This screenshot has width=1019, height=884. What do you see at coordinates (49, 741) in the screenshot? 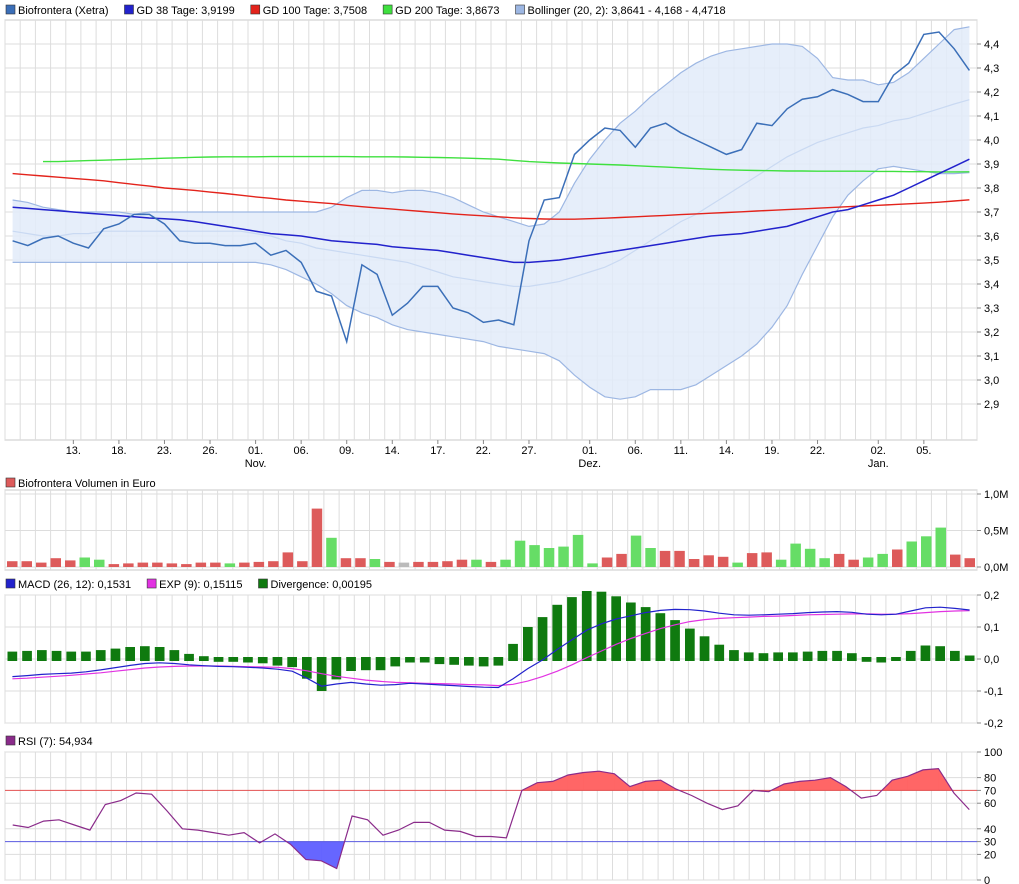
I see `rsi-legend: RSI (7): 54,934` at bounding box center [49, 741].